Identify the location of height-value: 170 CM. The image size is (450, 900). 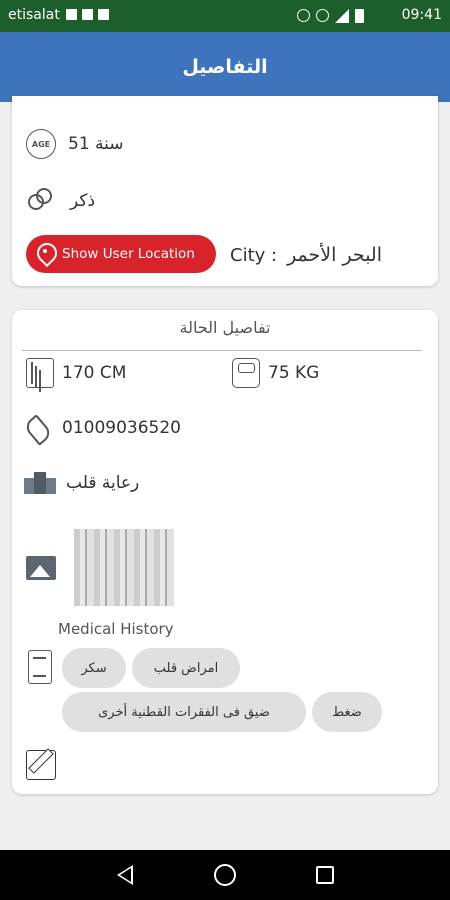
(94, 373).